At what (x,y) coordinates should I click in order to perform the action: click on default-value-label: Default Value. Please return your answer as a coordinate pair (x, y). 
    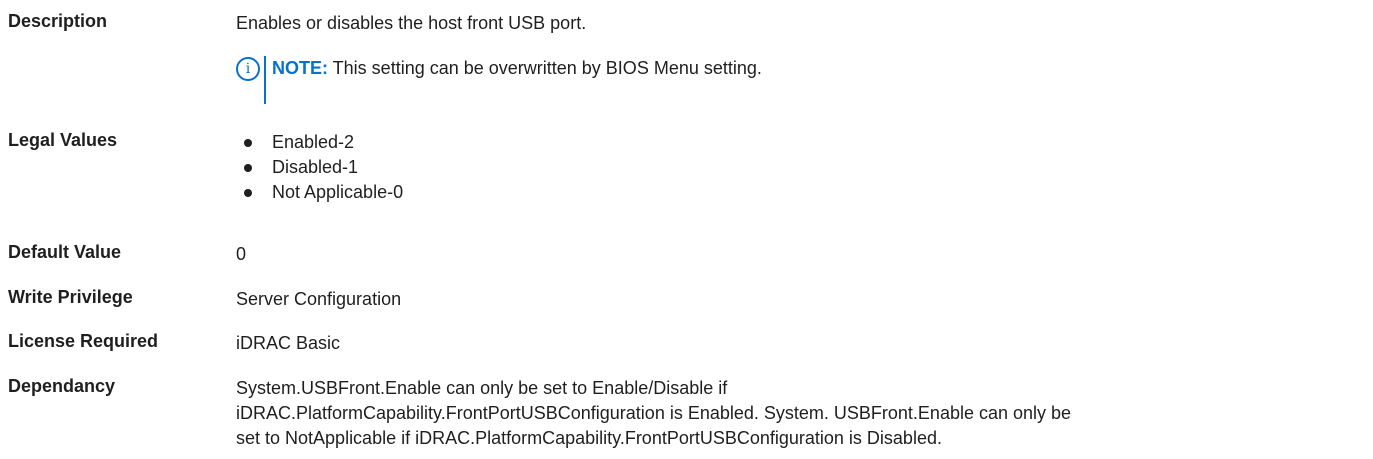
    Looking at the image, I should click on (65, 252).